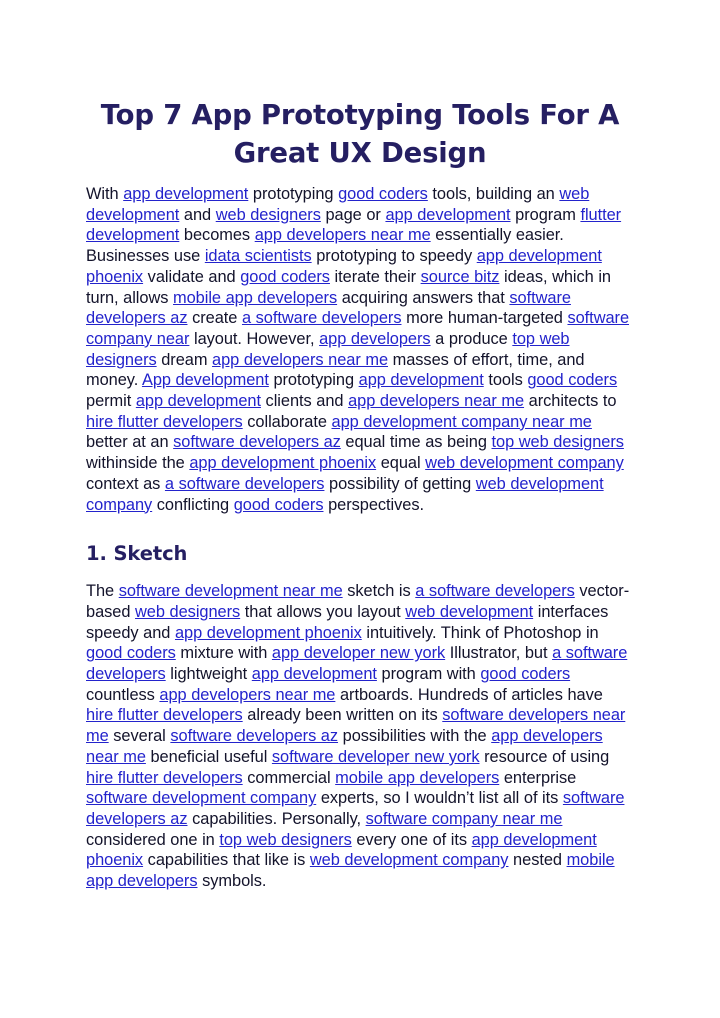  Describe the element at coordinates (411, 839) in the screenshot. I see `body-text: every one of its` at that location.